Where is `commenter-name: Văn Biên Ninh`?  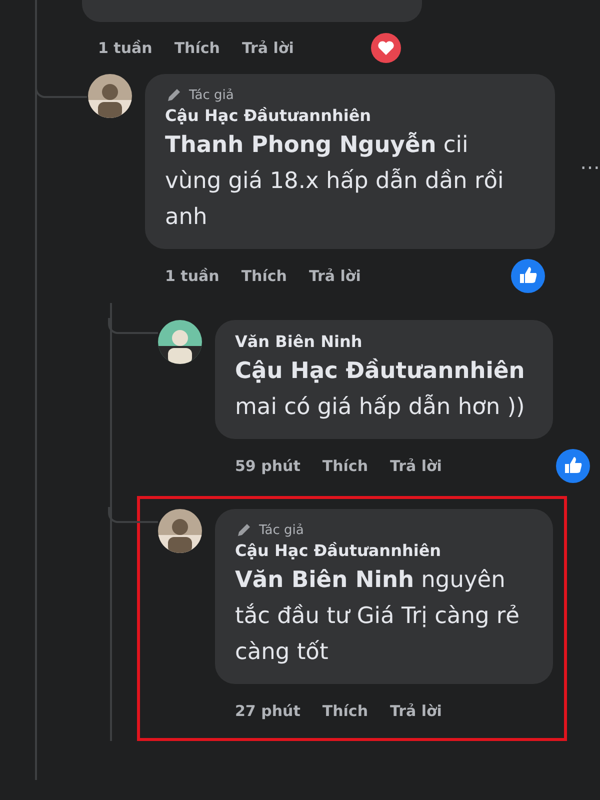 commenter-name: Văn Biên Ninh is located at coordinates (382, 341).